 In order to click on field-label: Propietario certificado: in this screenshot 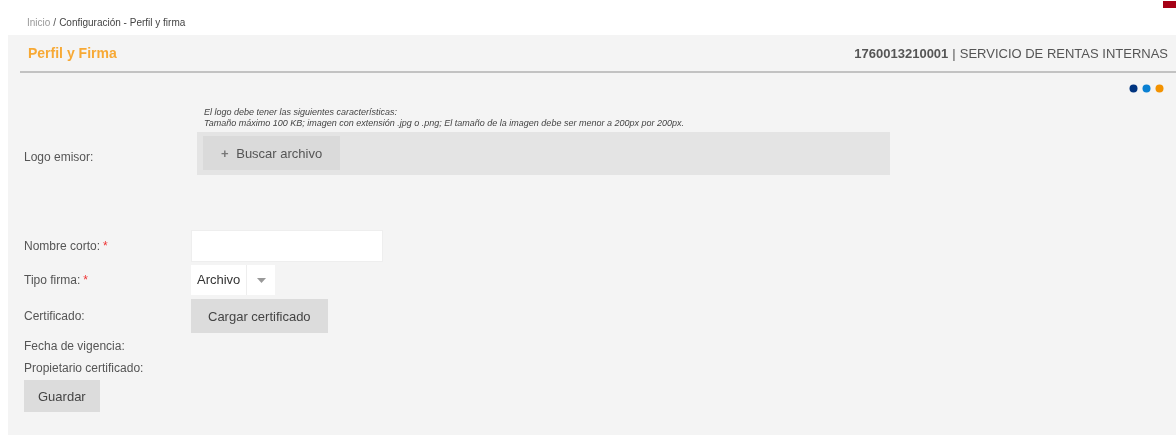, I will do `click(84, 368)`.